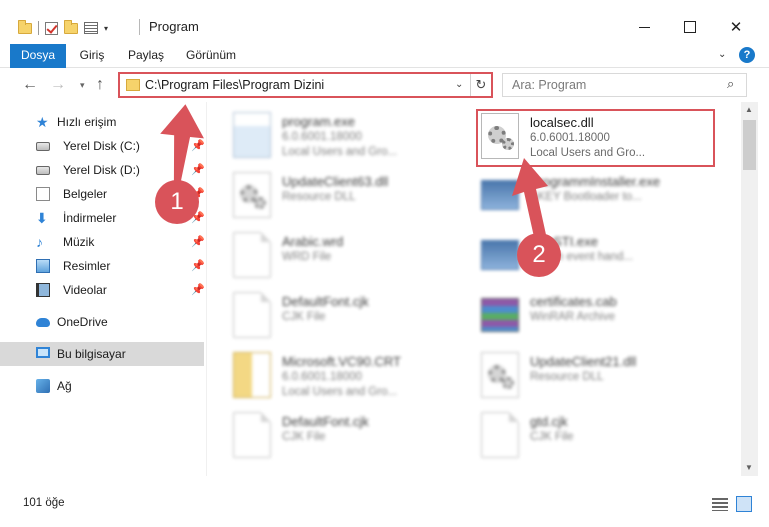  What do you see at coordinates (539, 255) in the screenshot?
I see `step-badge-2: 2` at bounding box center [539, 255].